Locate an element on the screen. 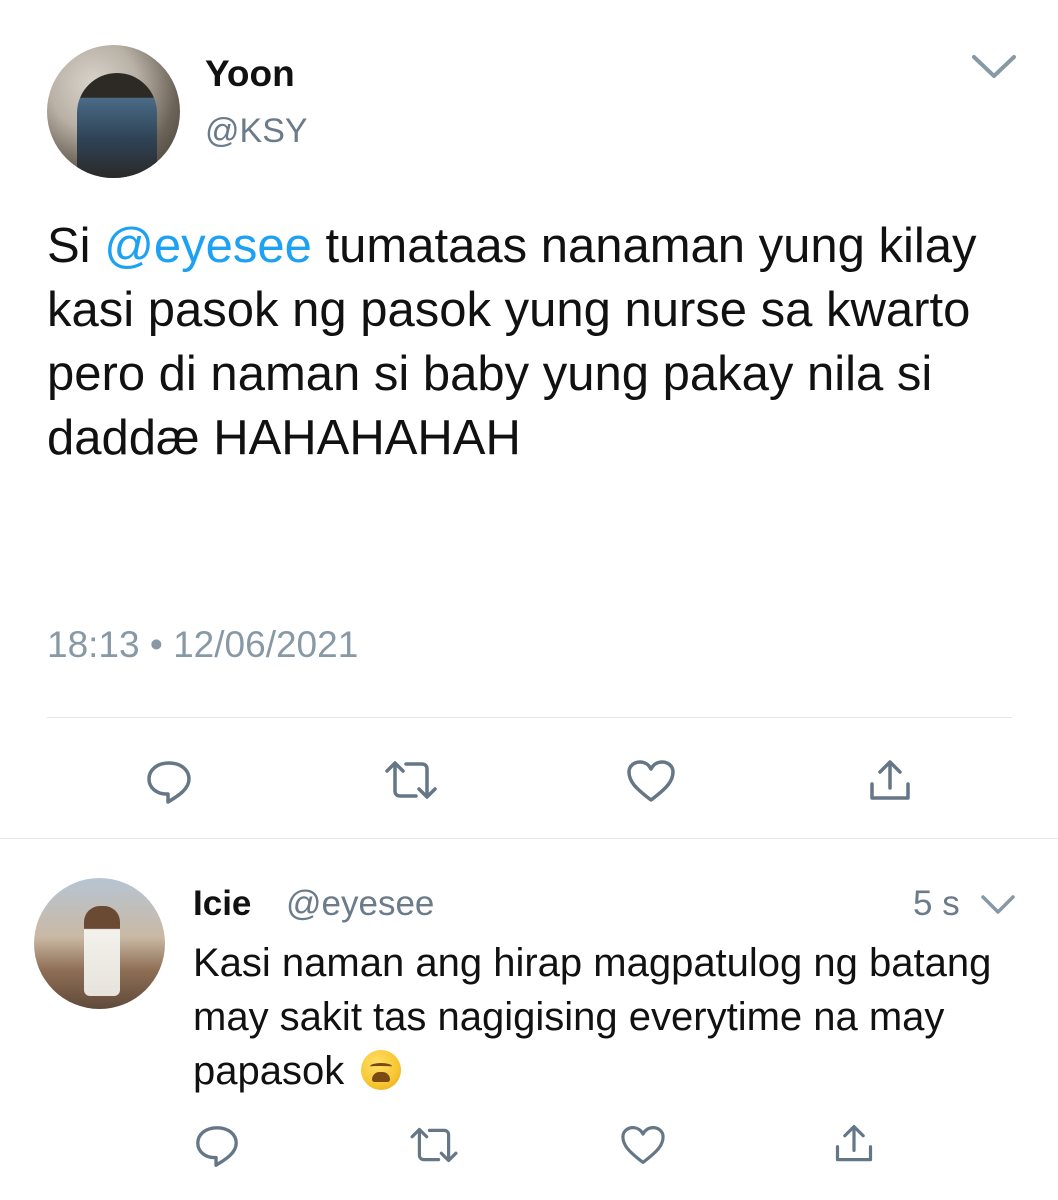  reply-retweet-icon is located at coordinates (434, 1145).